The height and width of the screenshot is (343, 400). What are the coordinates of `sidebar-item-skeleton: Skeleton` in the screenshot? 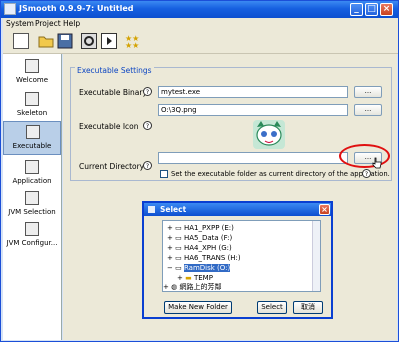 It's located at (32, 106).